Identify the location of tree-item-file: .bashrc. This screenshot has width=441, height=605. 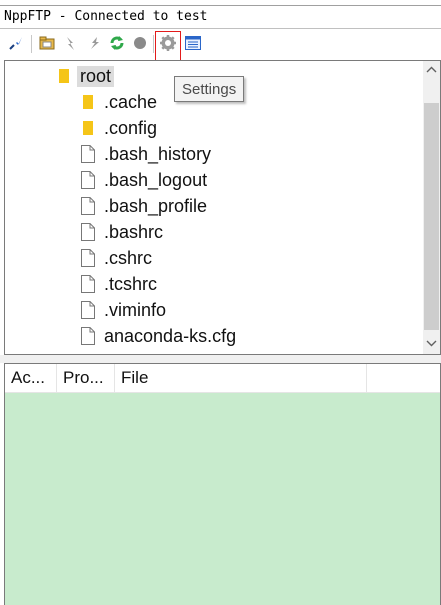
(122, 232).